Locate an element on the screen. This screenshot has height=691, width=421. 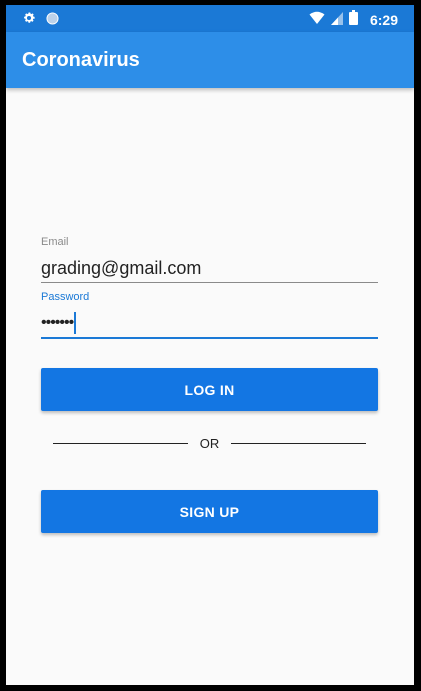
status-bar-left is located at coordinates (40, 20).